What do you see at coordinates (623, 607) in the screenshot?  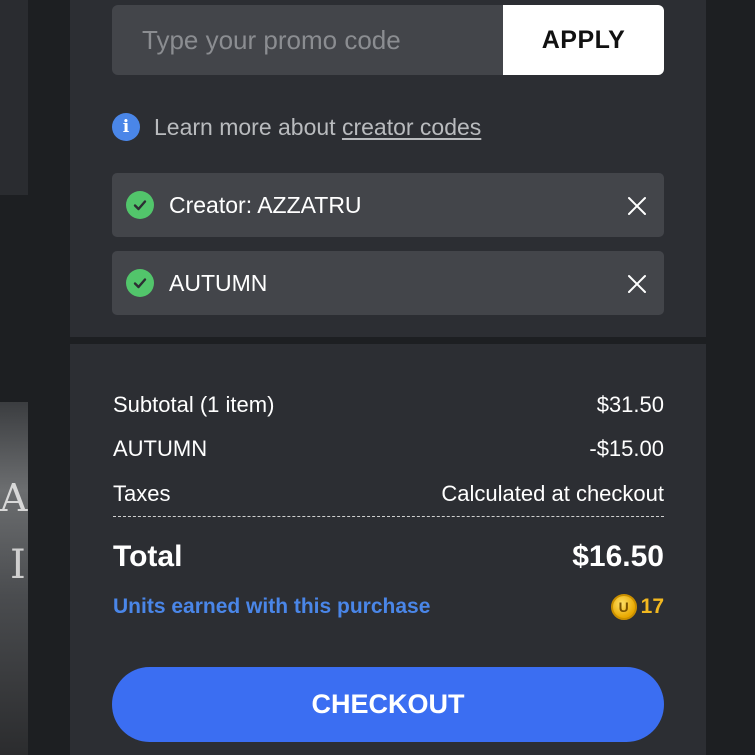 I see `coin-icon: U` at bounding box center [623, 607].